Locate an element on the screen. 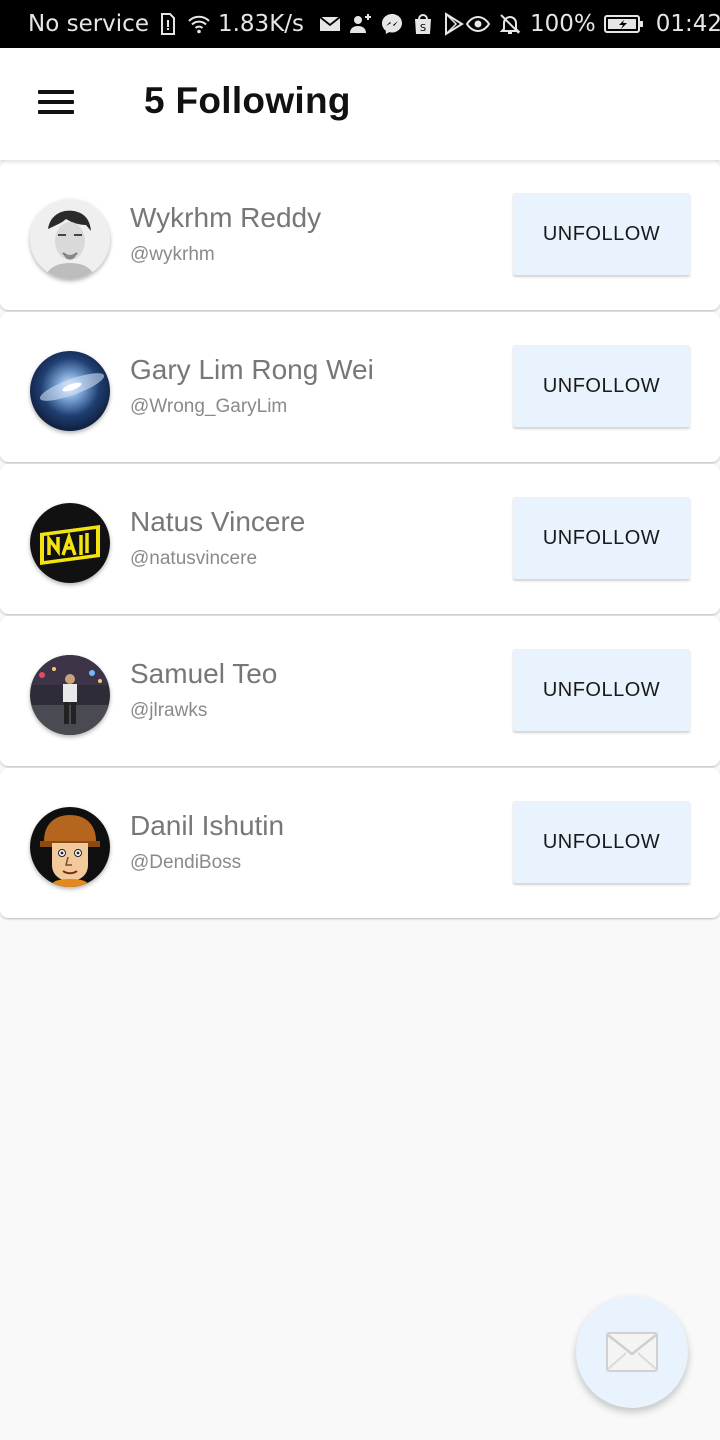  user-handle: @wykrhm is located at coordinates (172, 254).